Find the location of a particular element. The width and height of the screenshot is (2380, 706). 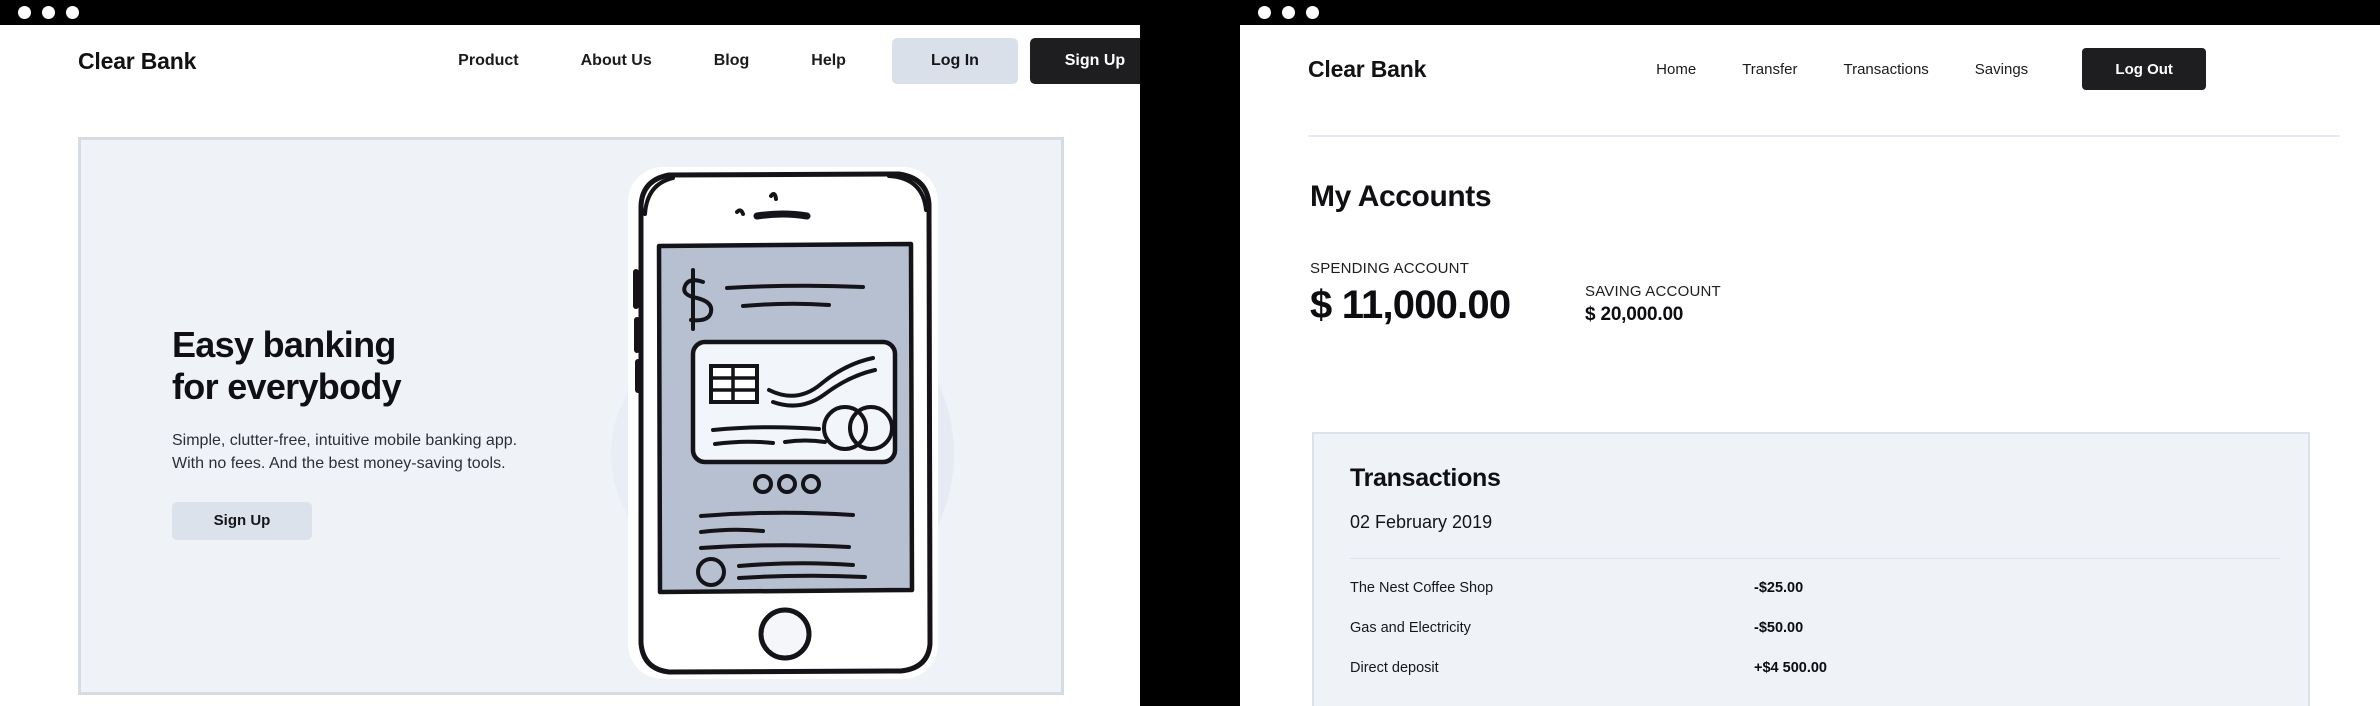

page-title: My Accounts is located at coordinates (1401, 196).